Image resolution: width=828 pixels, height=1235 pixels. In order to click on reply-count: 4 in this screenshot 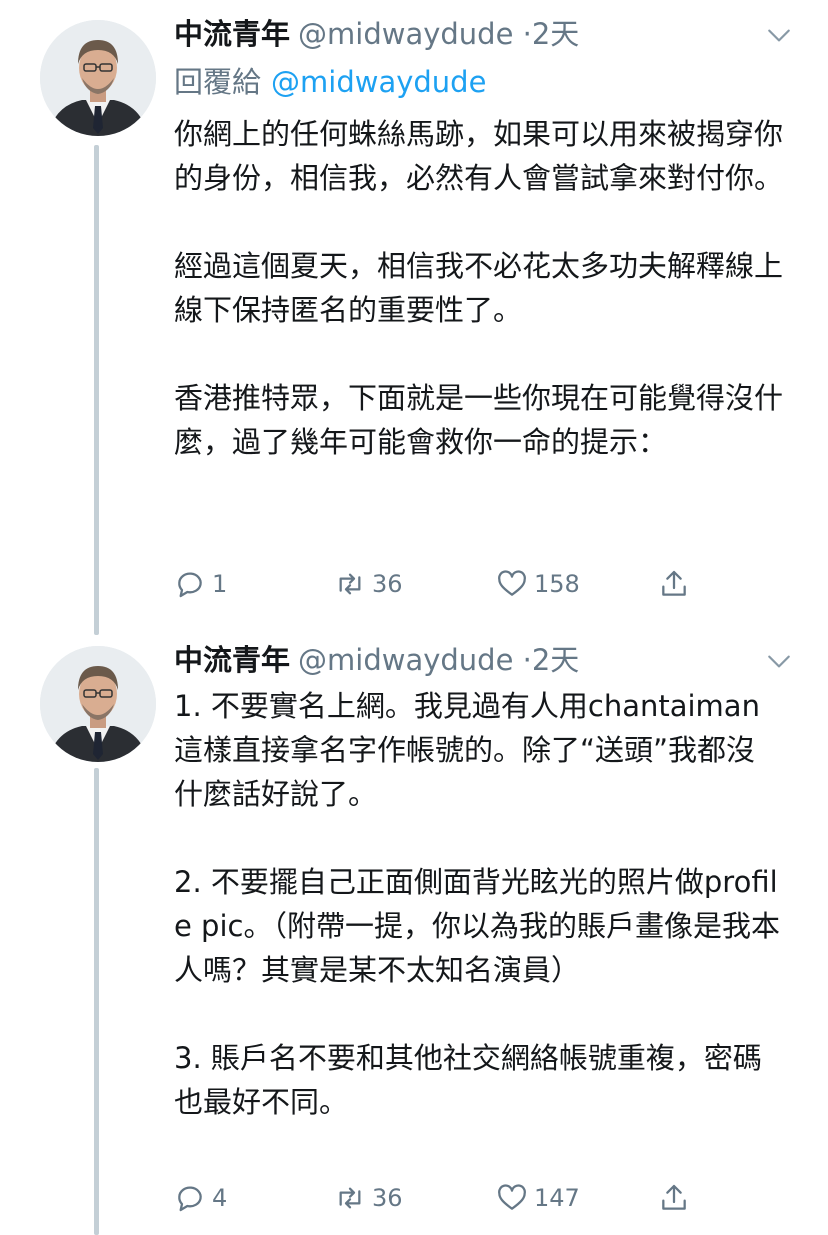, I will do `click(220, 1198)`.